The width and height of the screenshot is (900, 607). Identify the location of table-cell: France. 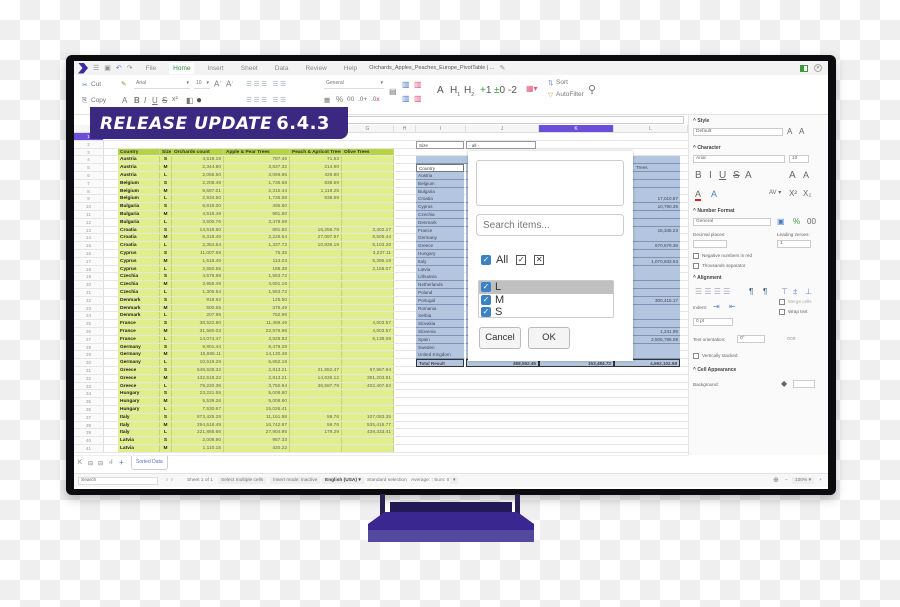
(139, 339).